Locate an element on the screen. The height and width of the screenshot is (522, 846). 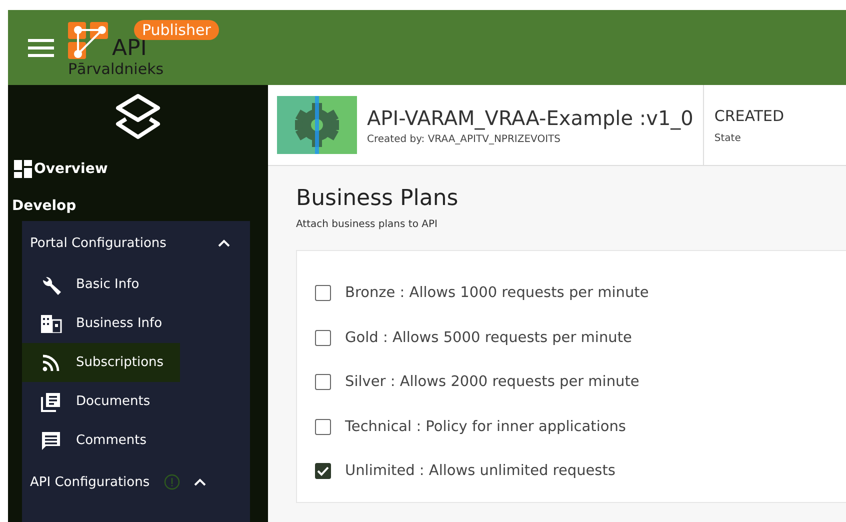
plan-label: Bronze : Allows 1000 requests per minute is located at coordinates (497, 293).